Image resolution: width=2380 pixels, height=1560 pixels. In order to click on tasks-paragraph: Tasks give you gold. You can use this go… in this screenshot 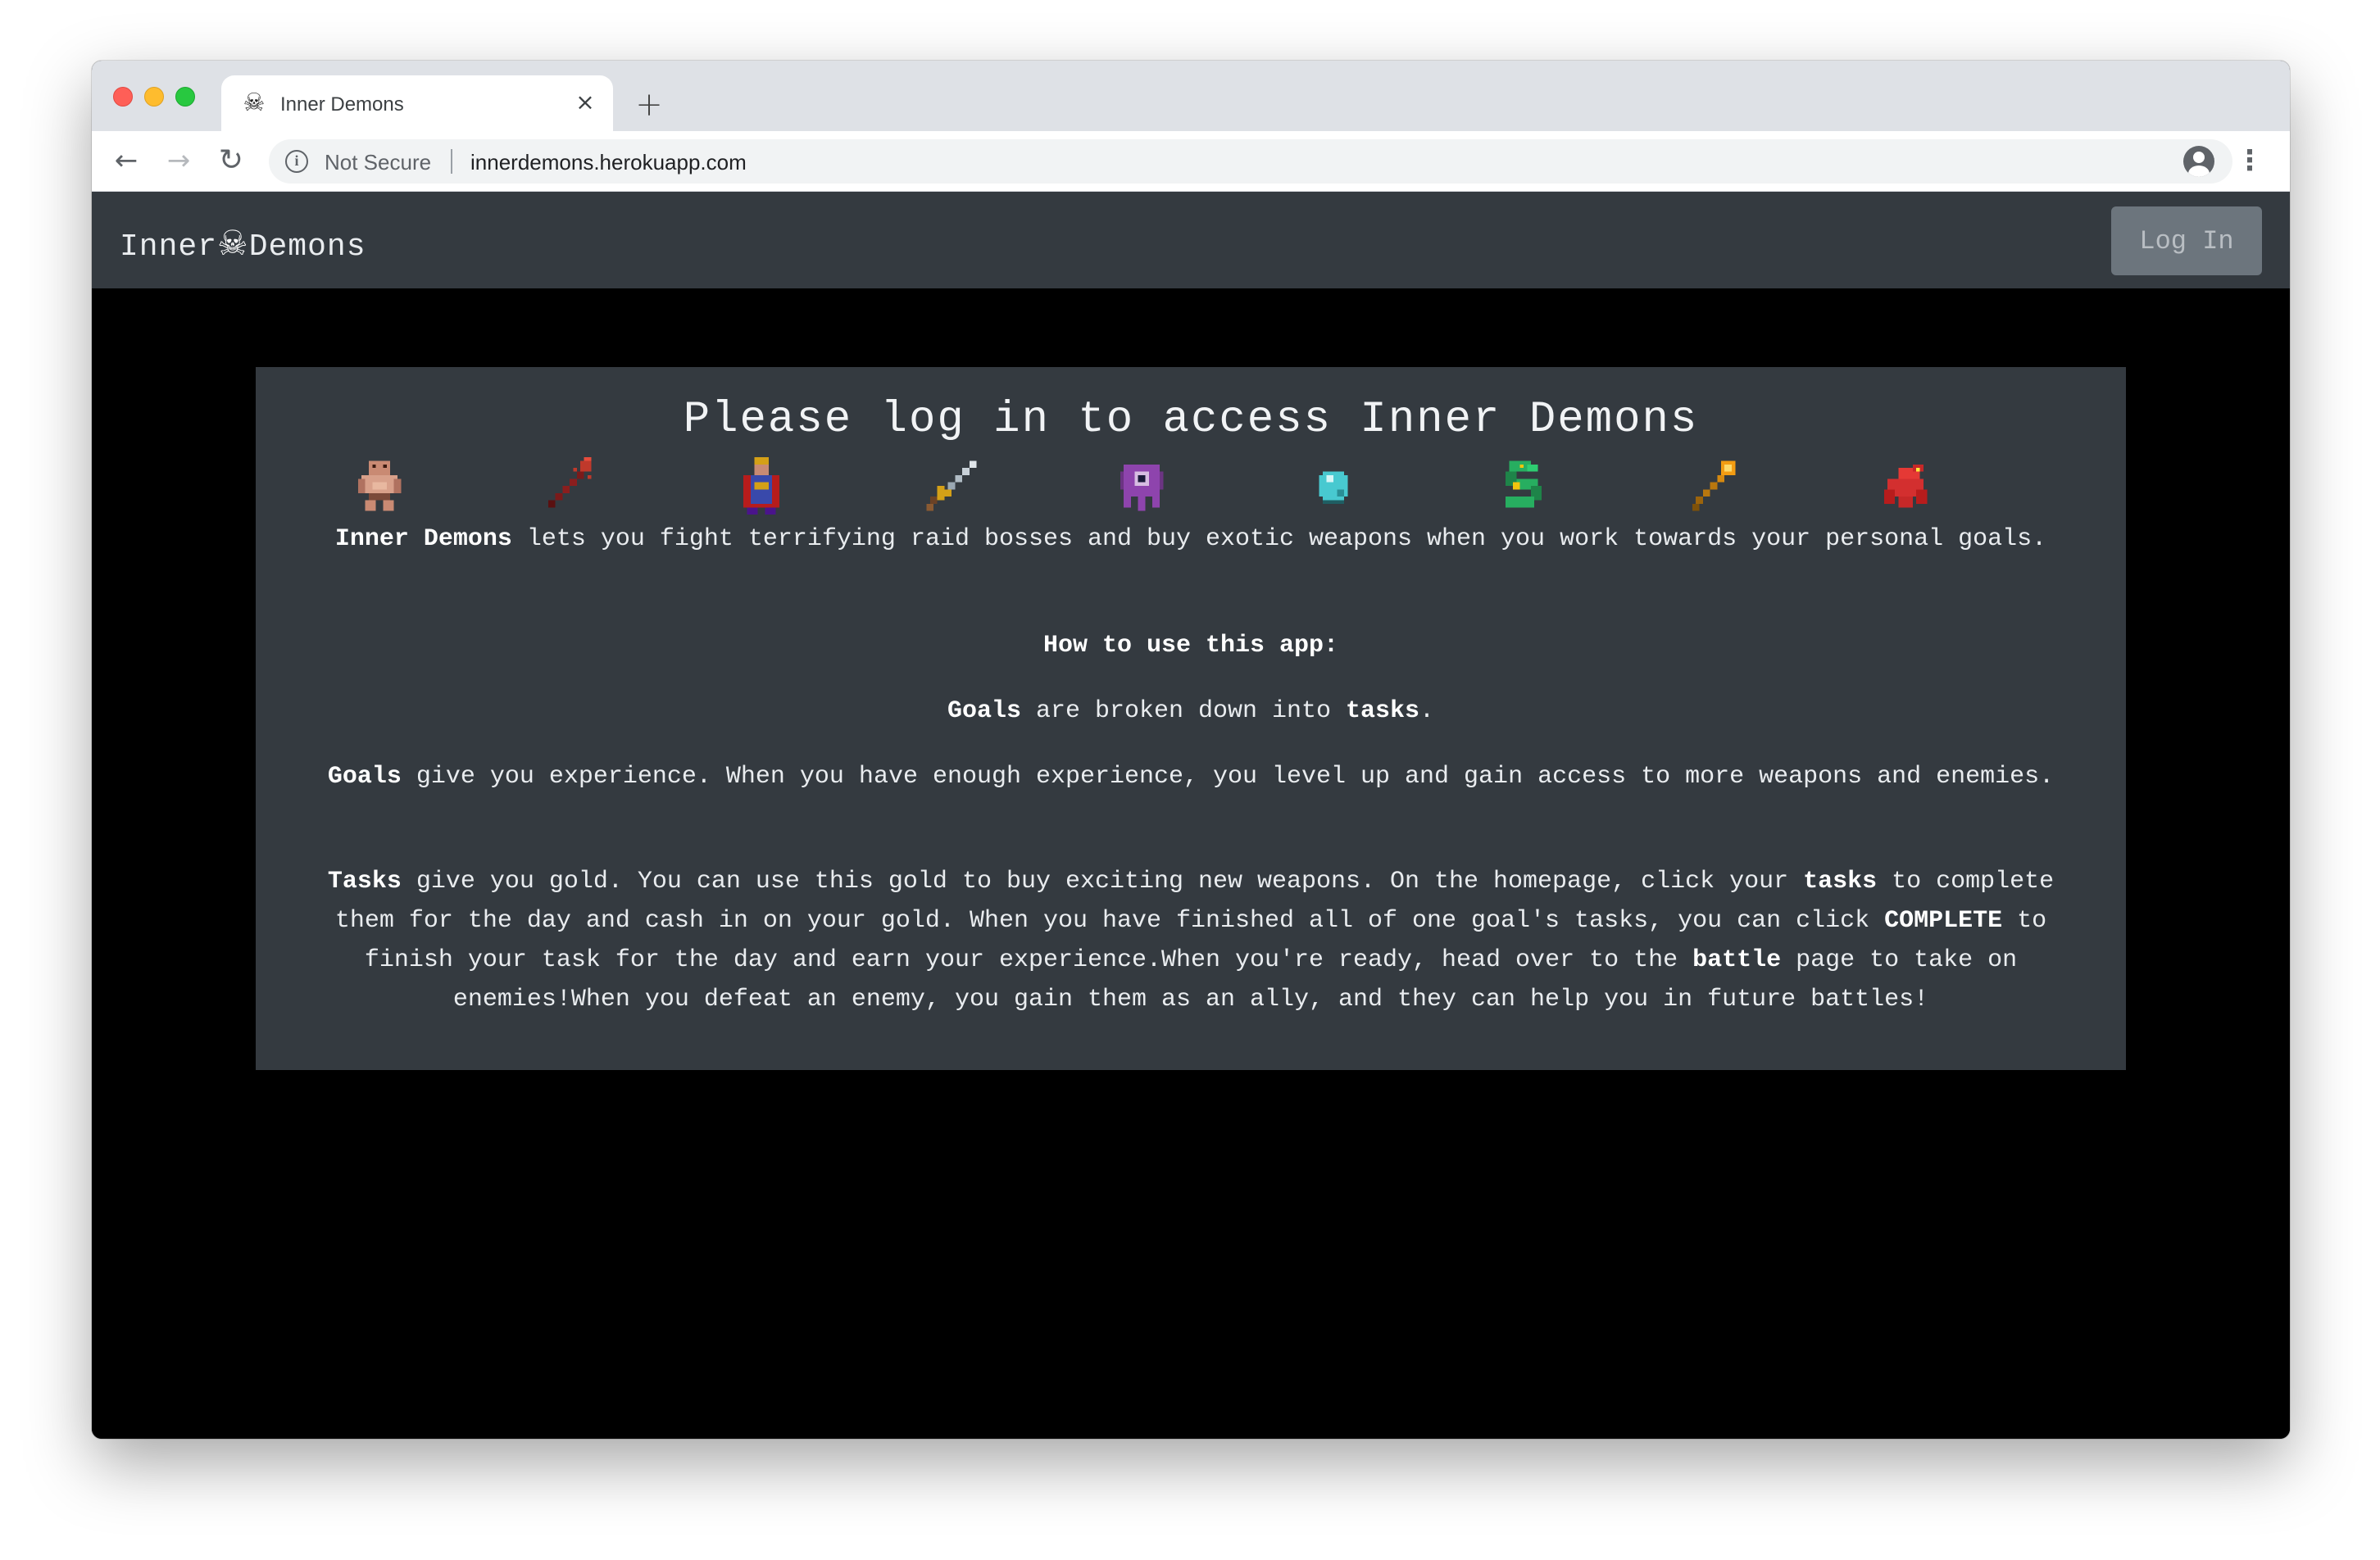, I will do `click(1191, 941)`.